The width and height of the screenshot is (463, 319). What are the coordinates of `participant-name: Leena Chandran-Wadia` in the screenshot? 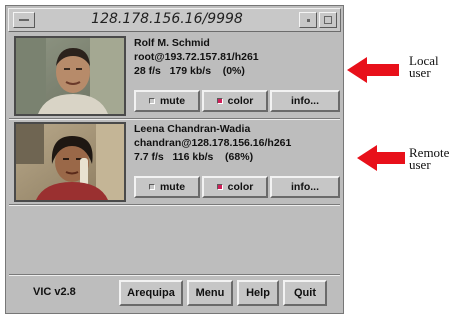 It's located at (192, 129).